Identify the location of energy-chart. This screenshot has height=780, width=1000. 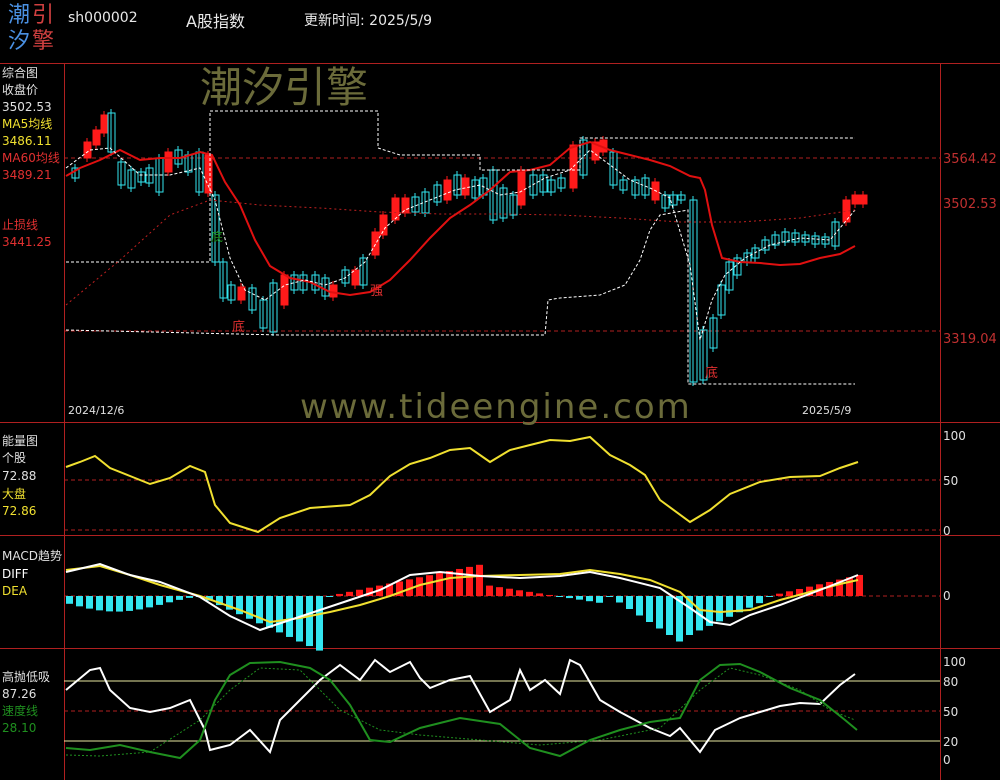
(462, 484).